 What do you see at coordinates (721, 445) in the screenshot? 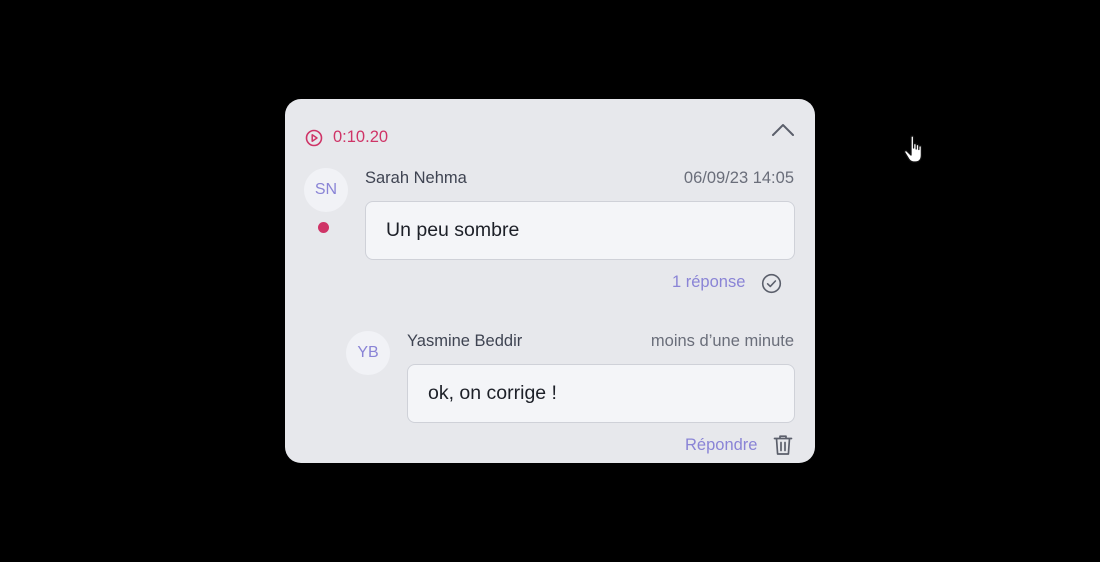
I see `reply-button: Répondre` at bounding box center [721, 445].